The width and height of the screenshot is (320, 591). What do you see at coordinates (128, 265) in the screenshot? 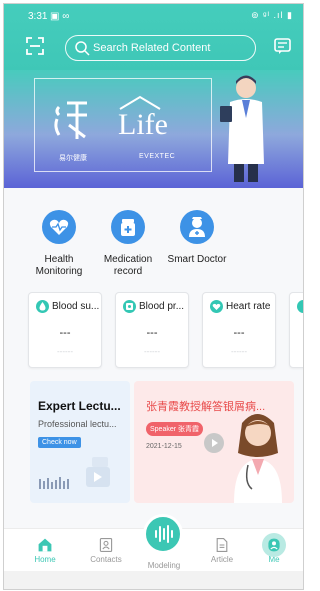
I see `service-label: Medication record` at bounding box center [128, 265].